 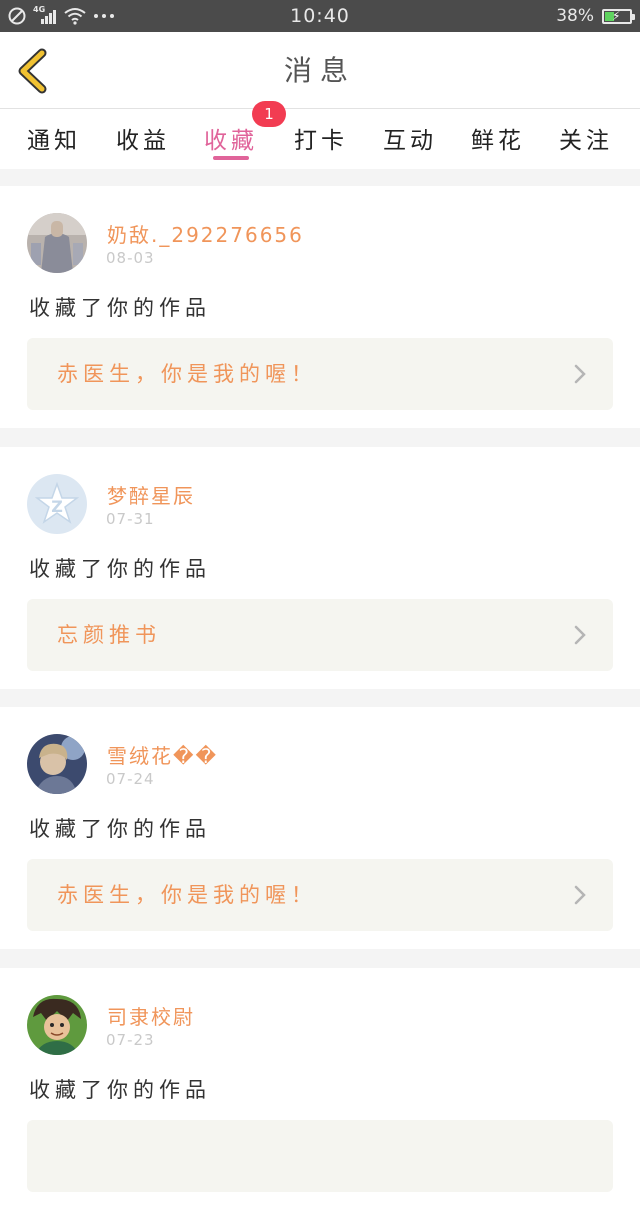 What do you see at coordinates (269, 114) in the screenshot?
I see `unread-badge: 1` at bounding box center [269, 114].